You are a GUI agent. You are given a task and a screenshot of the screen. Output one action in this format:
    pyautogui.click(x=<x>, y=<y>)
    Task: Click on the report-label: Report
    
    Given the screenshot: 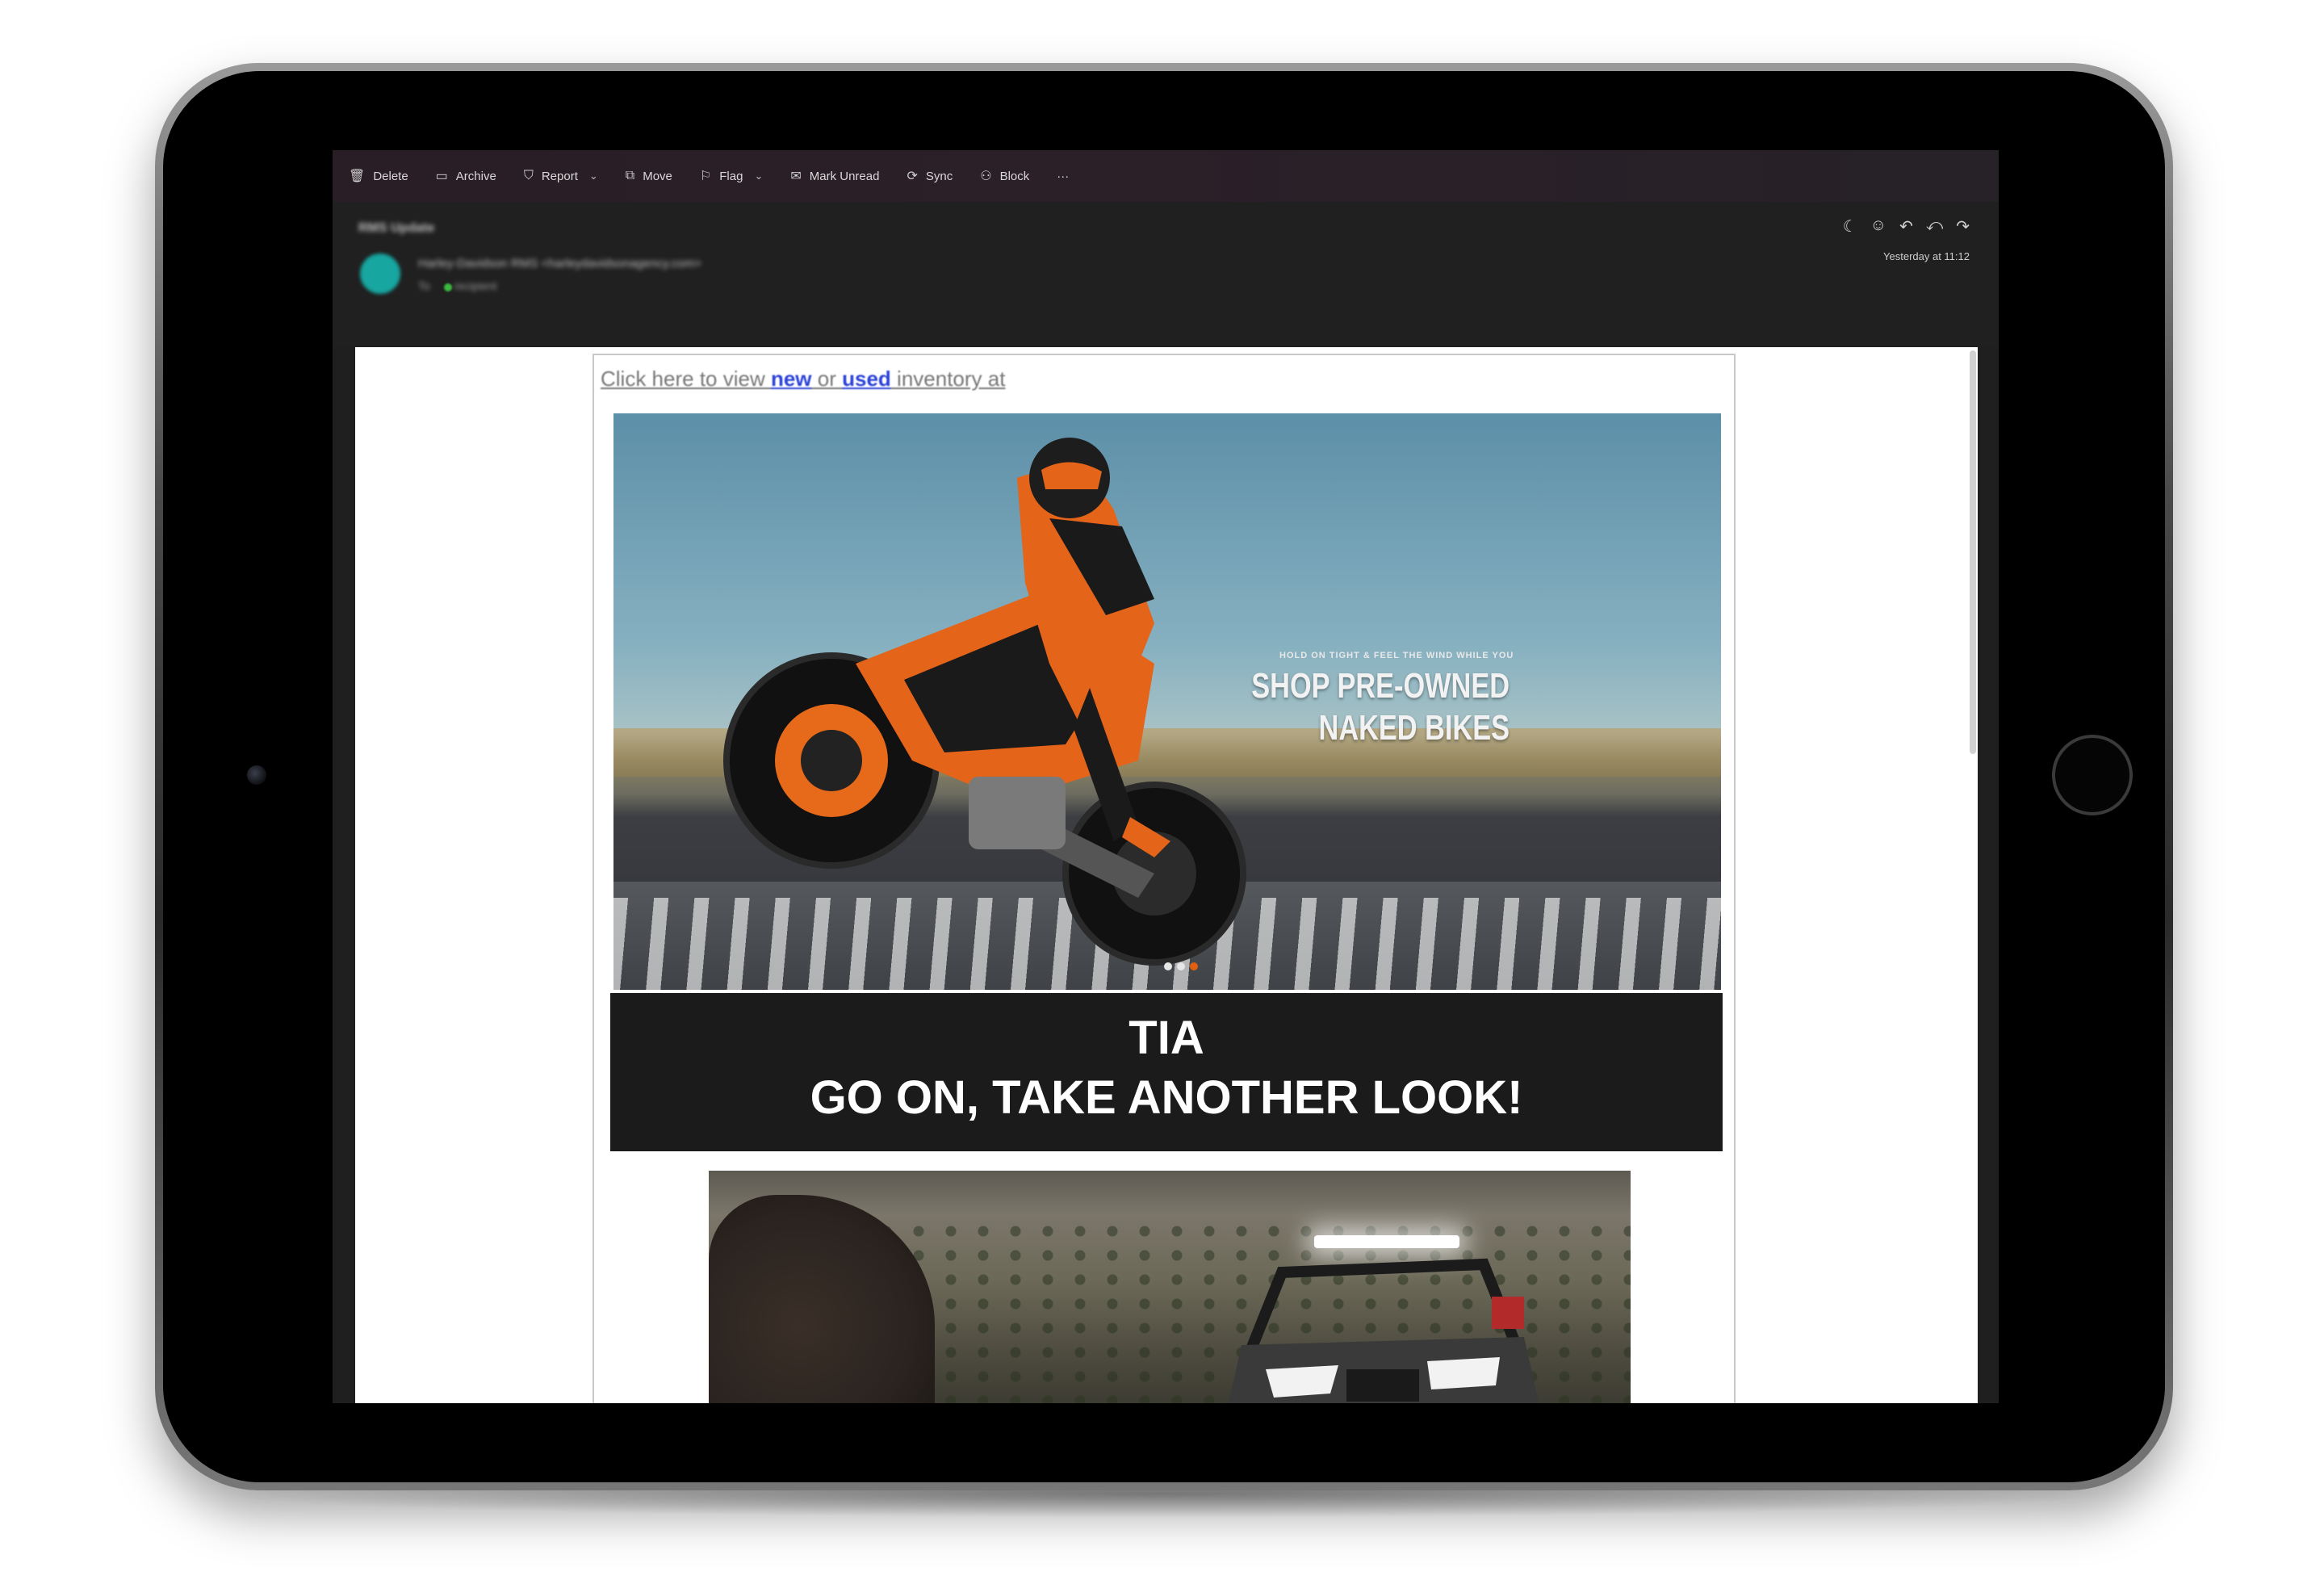 What is the action you would take?
    pyautogui.click(x=559, y=176)
    